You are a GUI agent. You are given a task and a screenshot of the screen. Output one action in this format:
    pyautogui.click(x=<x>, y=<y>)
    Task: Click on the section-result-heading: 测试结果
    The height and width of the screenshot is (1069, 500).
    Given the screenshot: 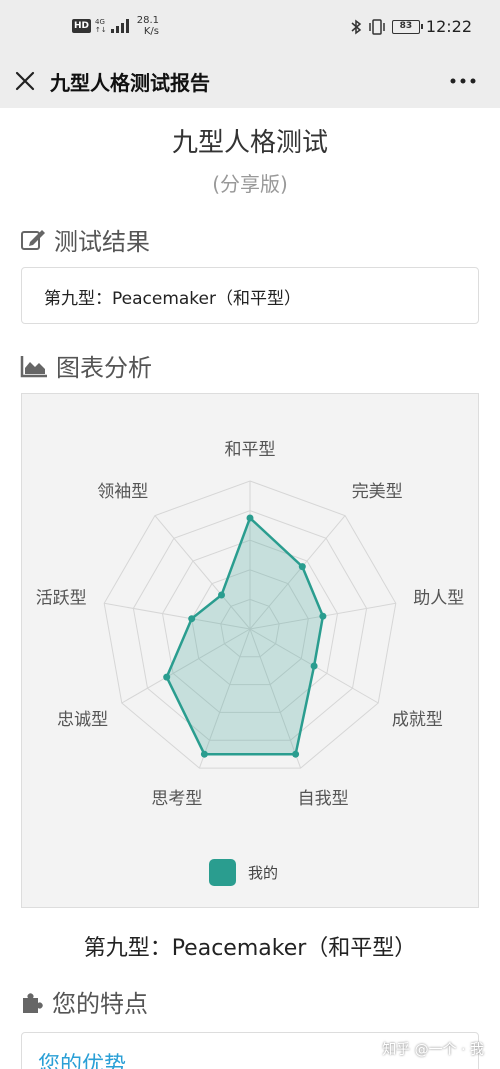 What is the action you would take?
    pyautogui.click(x=85, y=239)
    